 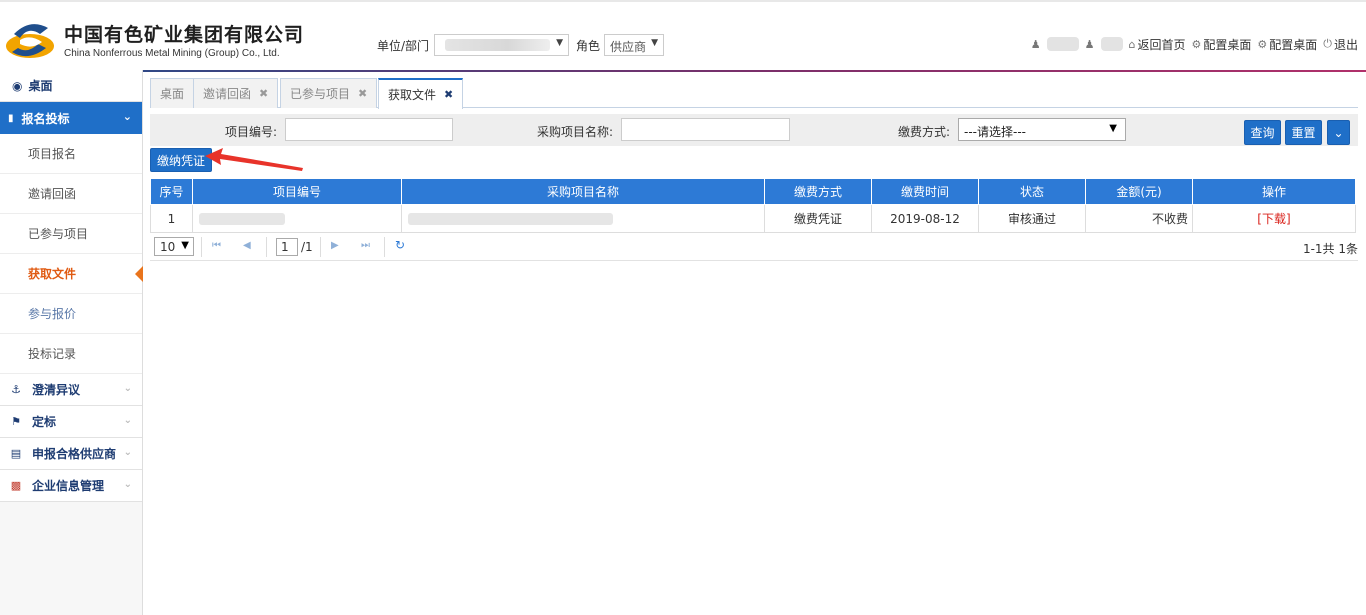 What do you see at coordinates (753, 218) in the screenshot?
I see `table-row: 1 缴费凭证 2019-08-12 审核通过 不收费 [下载]` at bounding box center [753, 218].